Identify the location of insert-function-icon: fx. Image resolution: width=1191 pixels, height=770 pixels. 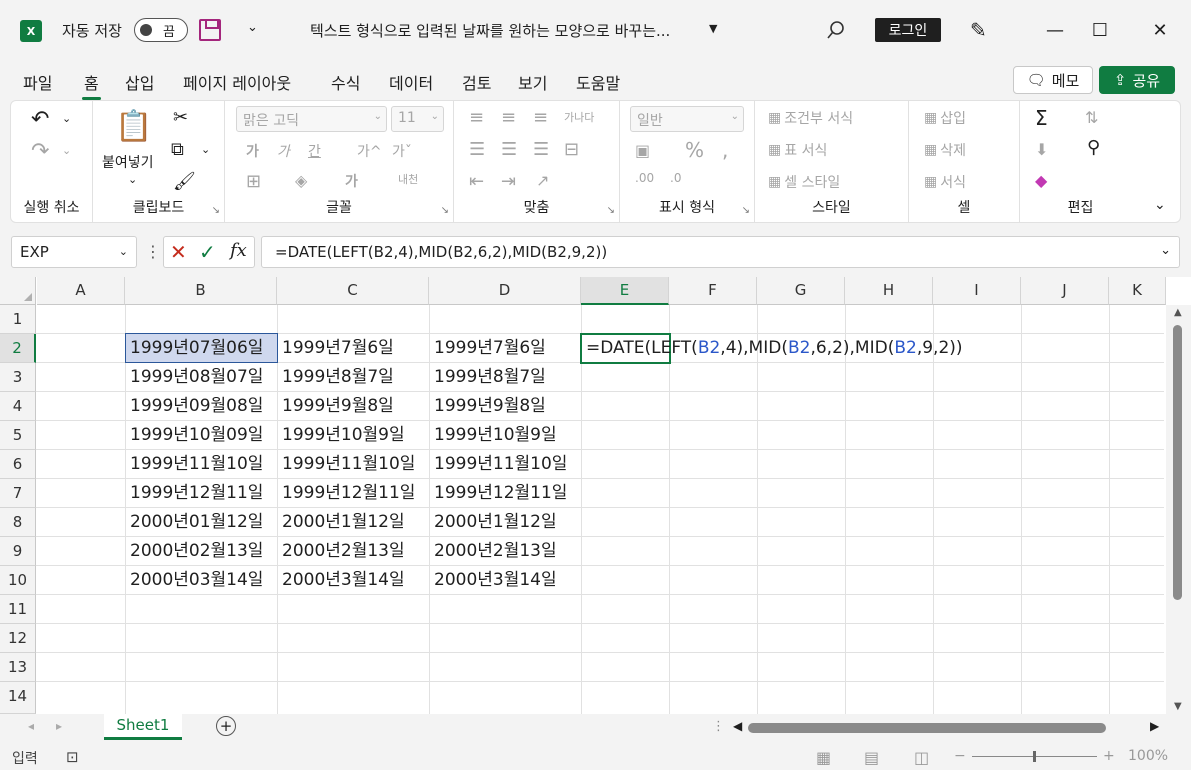
(238, 250).